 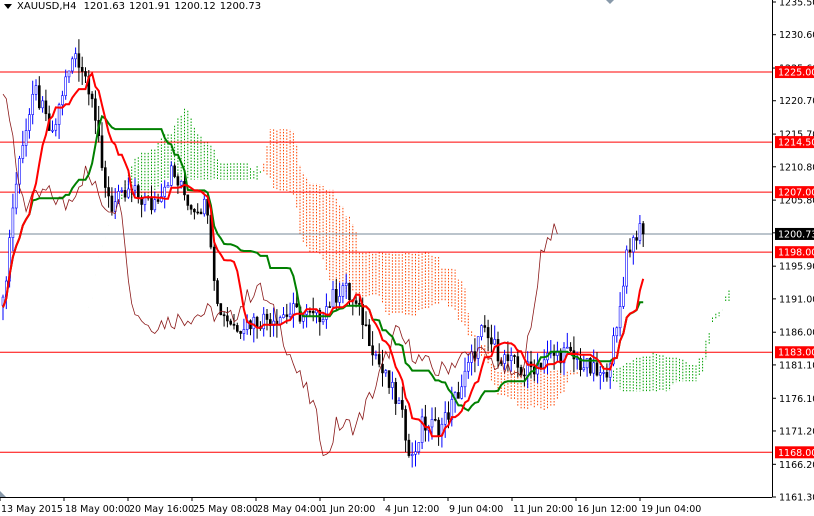 I want to click on scroll-shift-marker-icon, so click(x=3, y=494).